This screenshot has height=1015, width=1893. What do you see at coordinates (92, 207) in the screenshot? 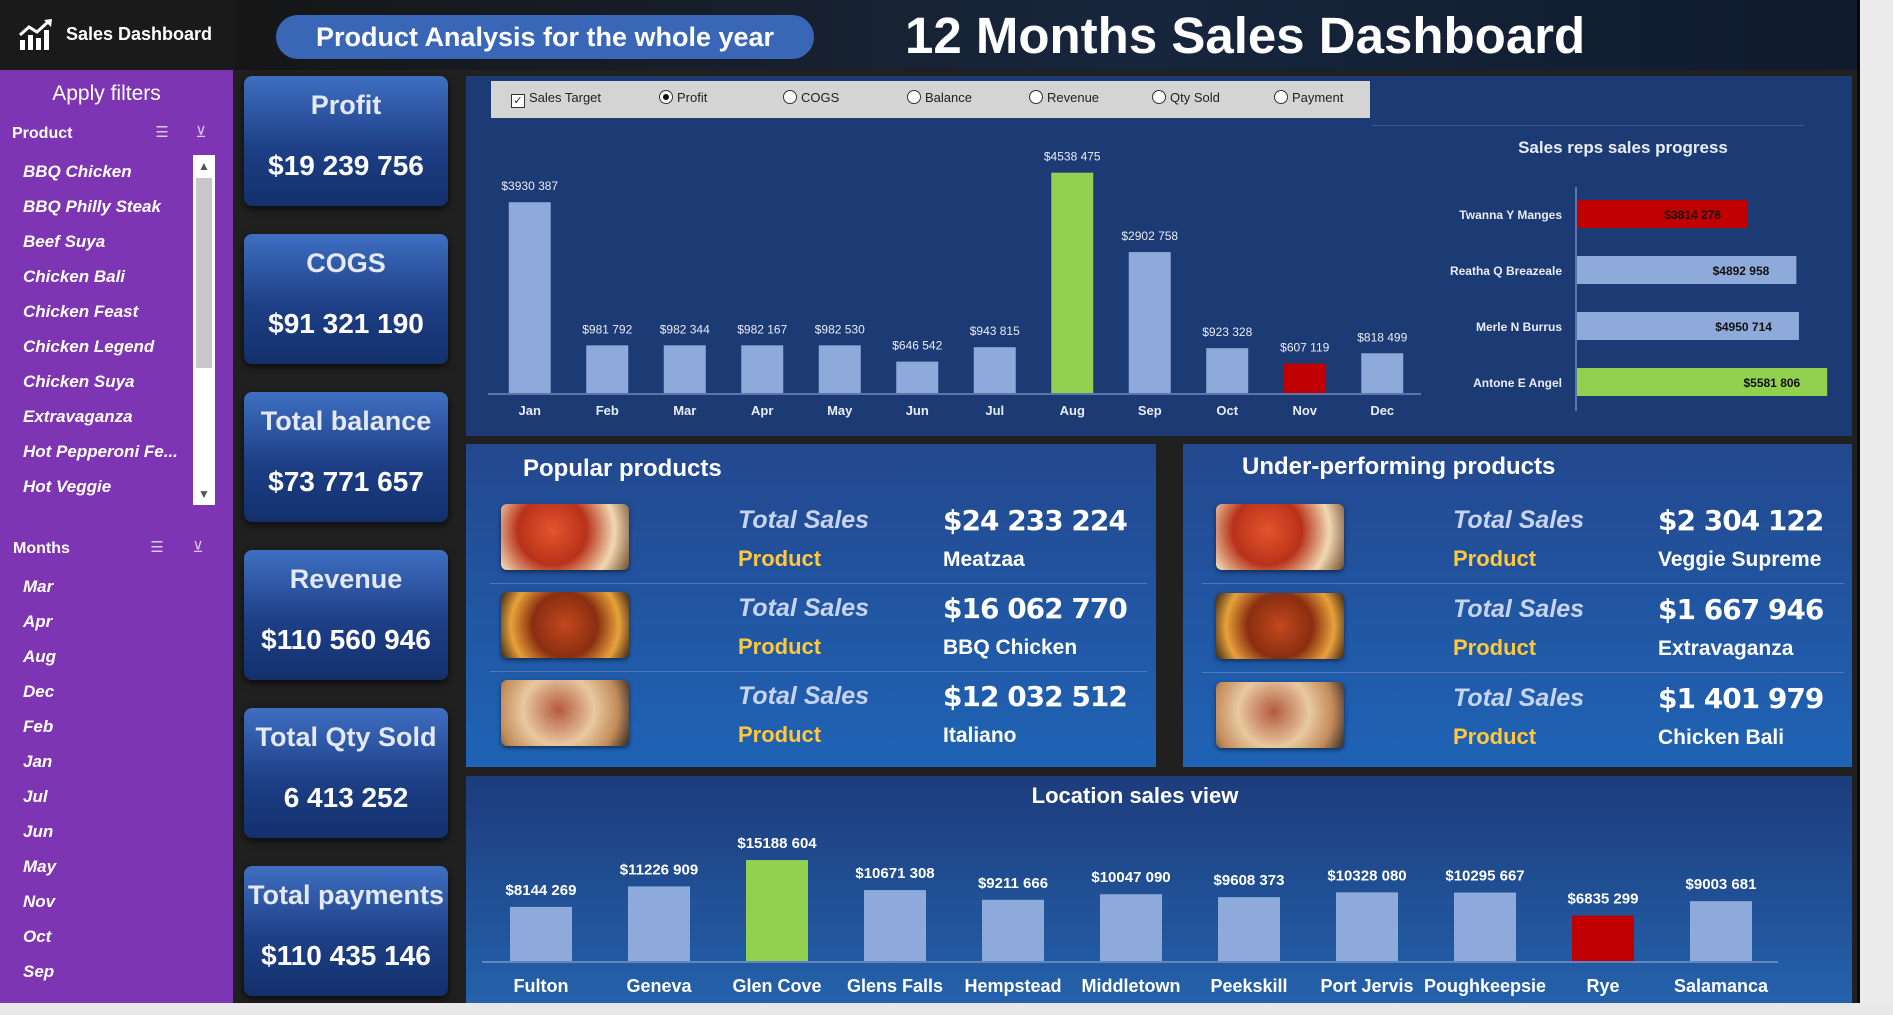
I see `product-slicer-item: BBQ Philly Steak` at bounding box center [92, 207].